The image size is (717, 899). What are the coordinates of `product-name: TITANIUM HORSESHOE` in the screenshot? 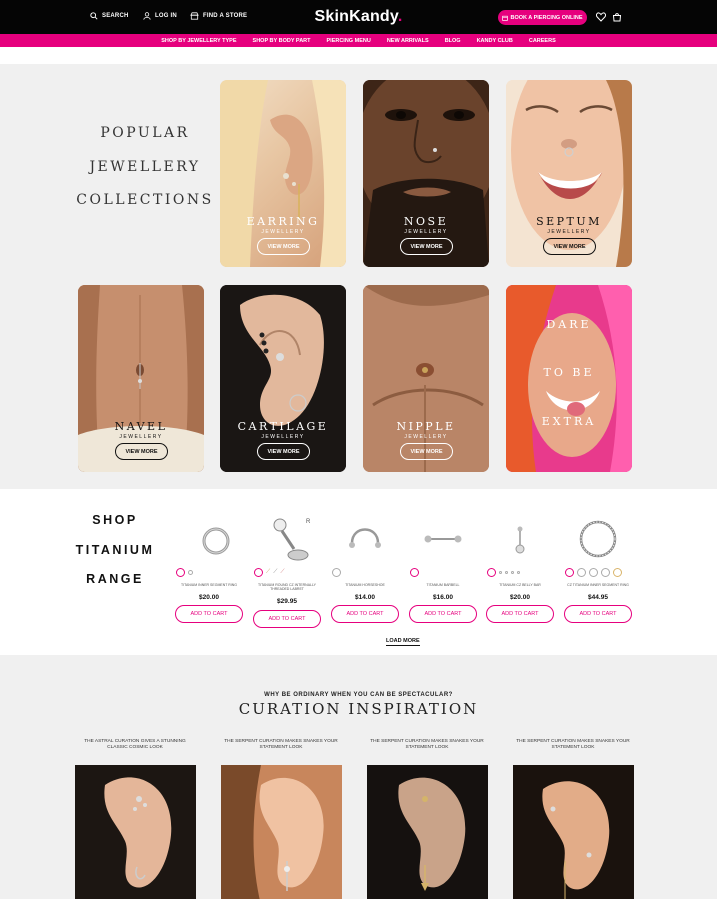 It's located at (365, 585).